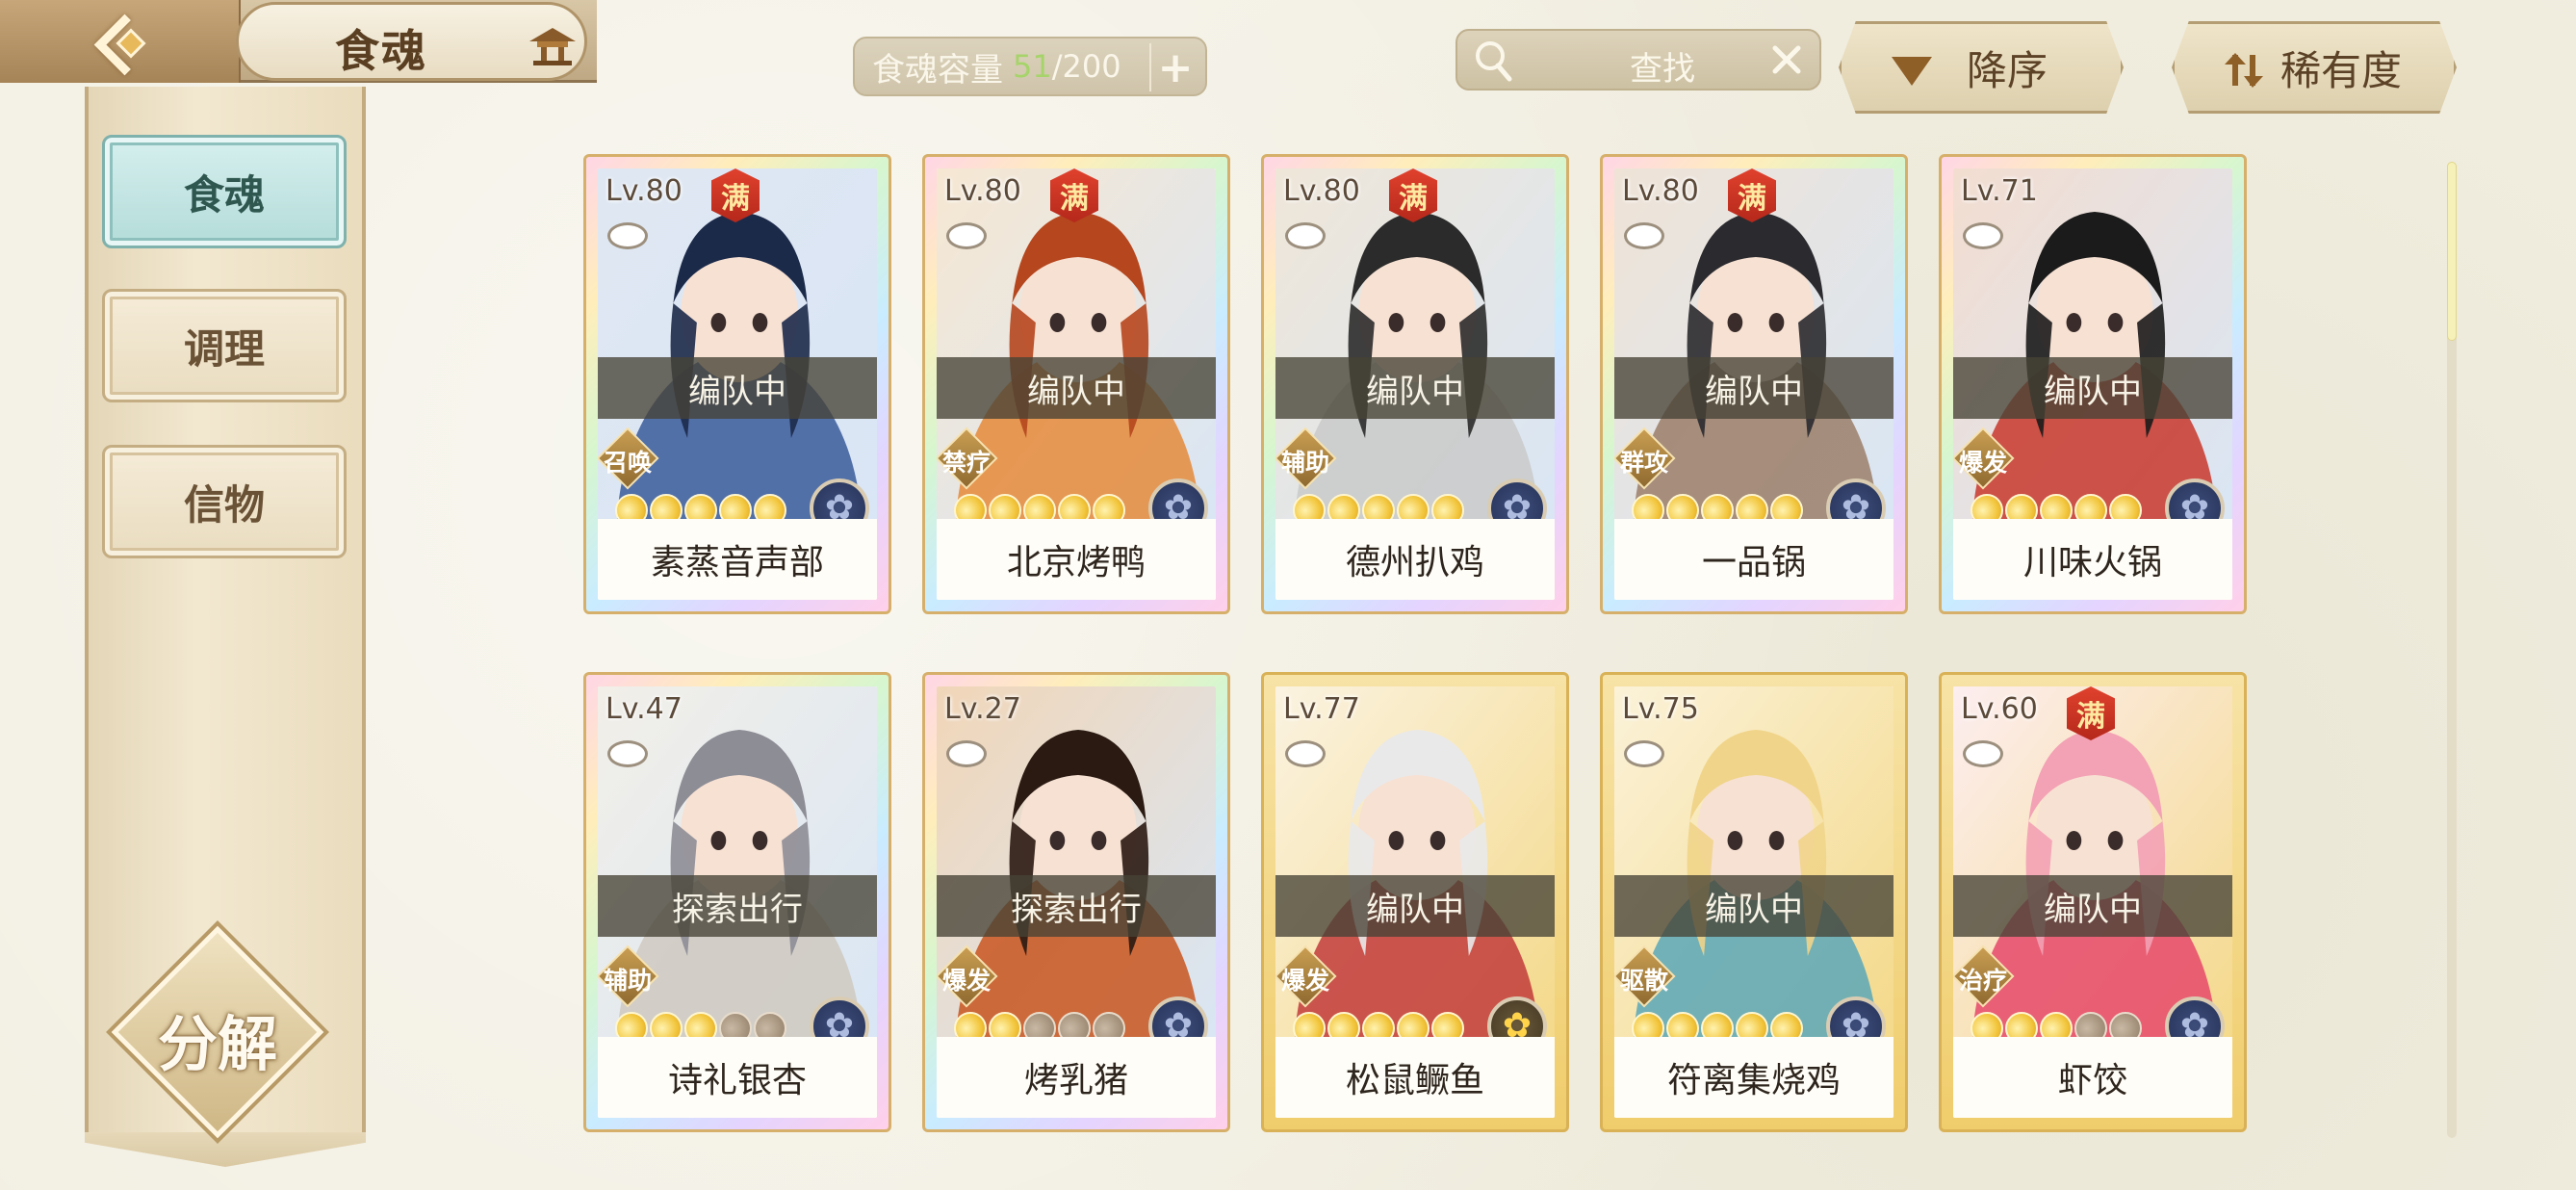 Image resolution: width=2576 pixels, height=1190 pixels. What do you see at coordinates (2452, 650) in the screenshot?
I see `scrollbar` at bounding box center [2452, 650].